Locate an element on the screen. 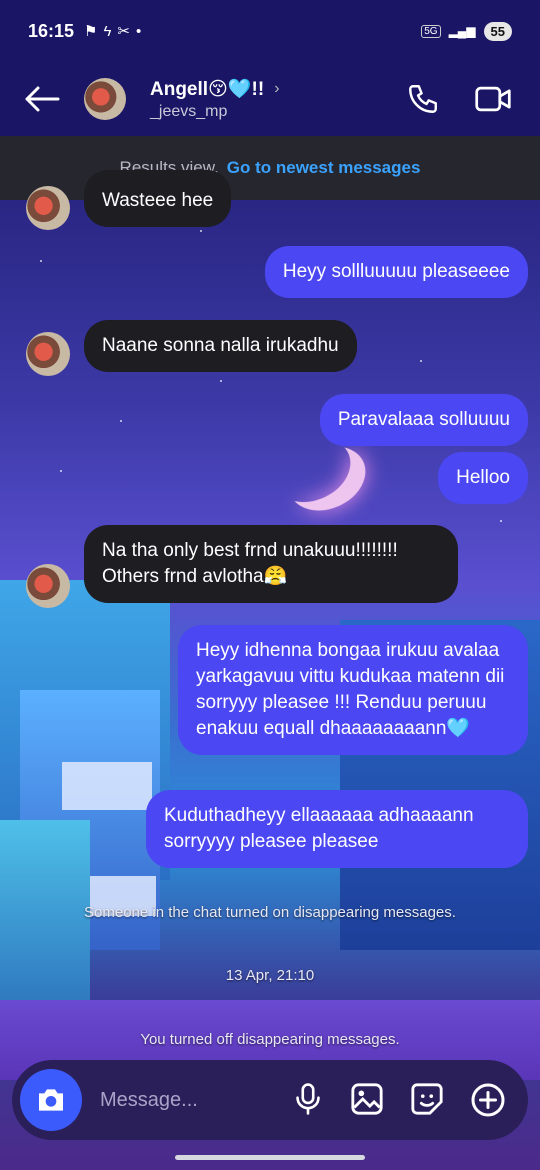 The height and width of the screenshot is (1170, 540). contact-info: Angell😚🩵!! › _jeevs_mp is located at coordinates (215, 99).